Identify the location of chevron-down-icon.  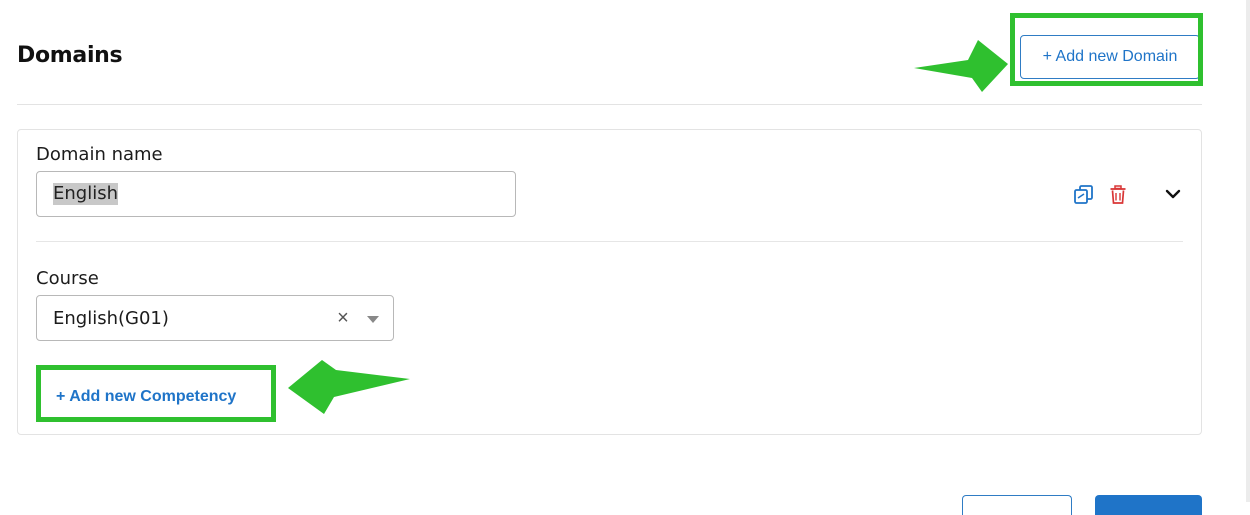
(1173, 196).